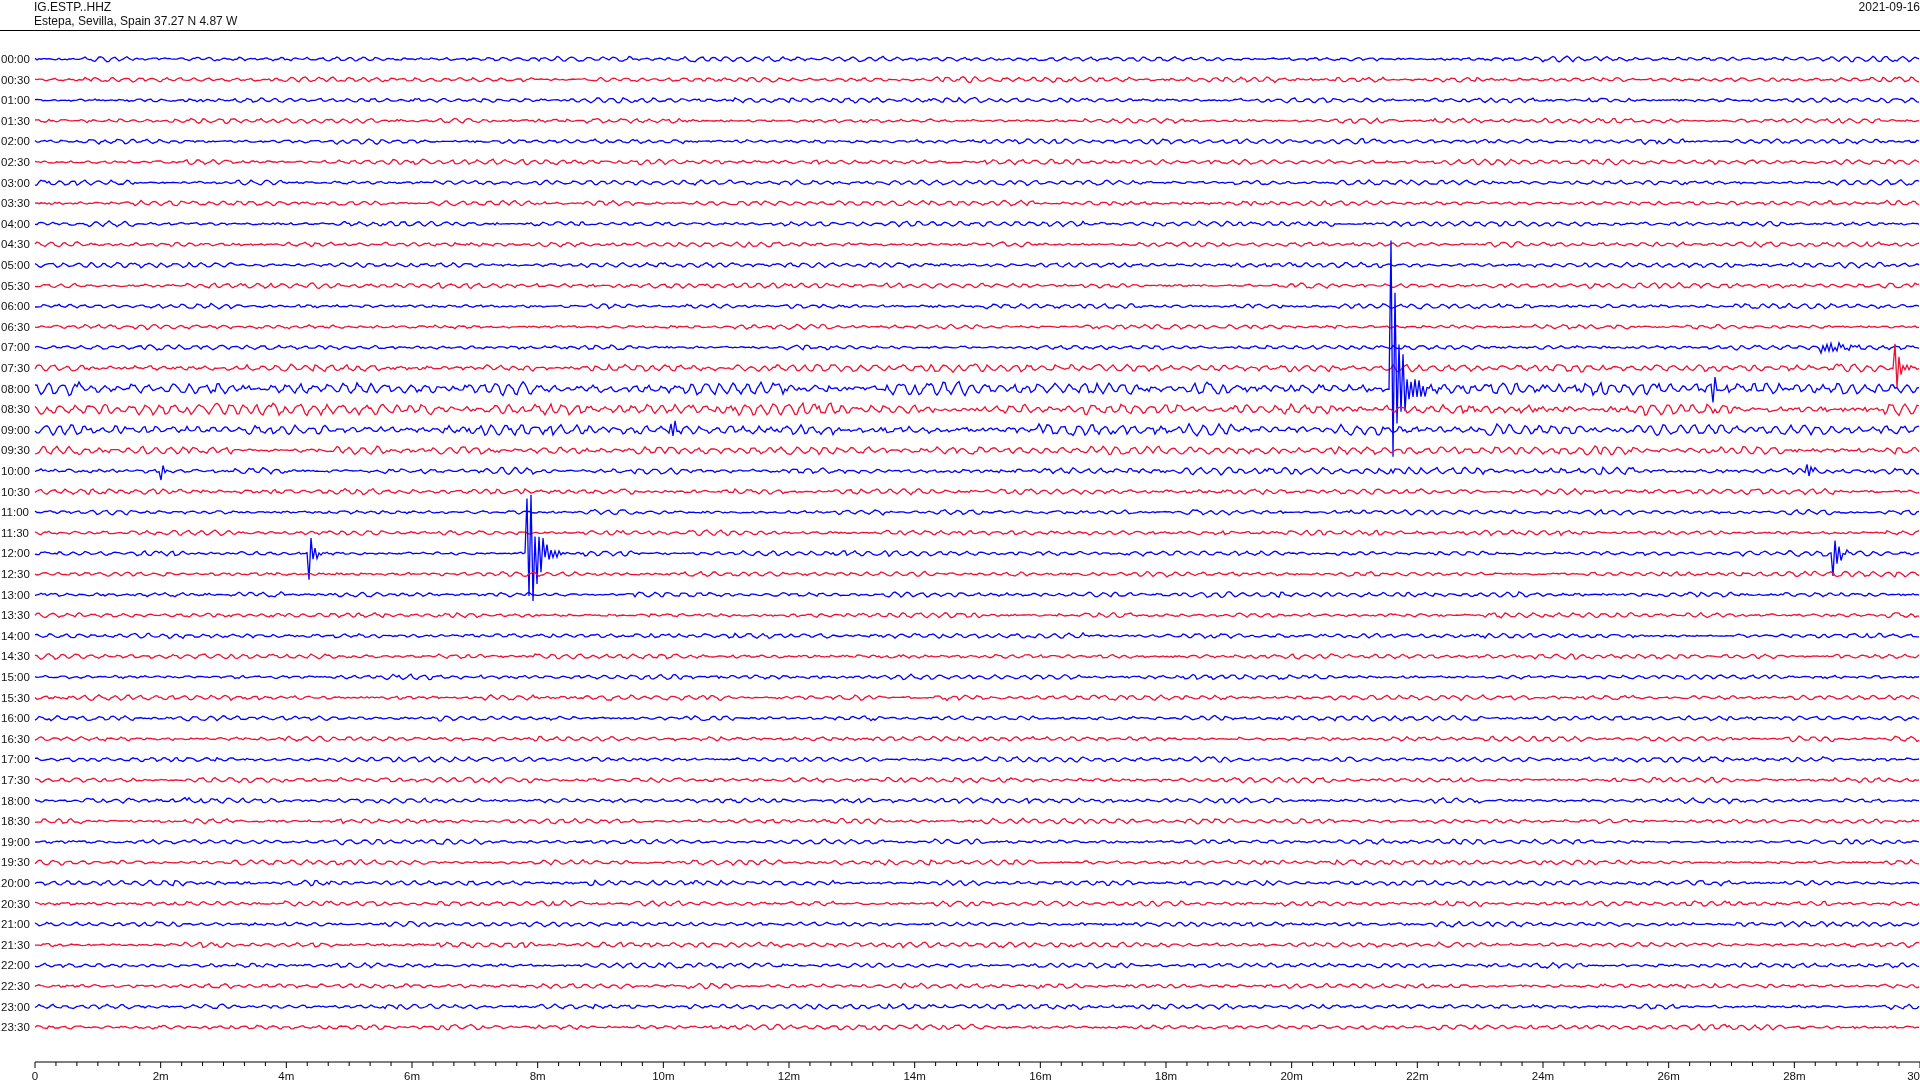  Describe the element at coordinates (15, 738) in the screenshot. I see `time-label: 16:30` at that location.